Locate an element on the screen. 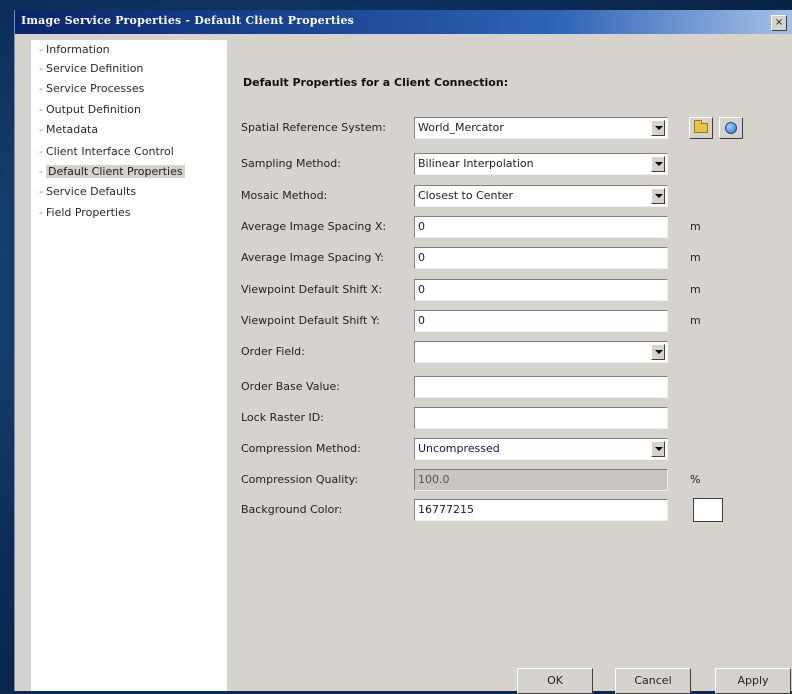  mosaic-method-label: Mosaic Method: is located at coordinates (284, 195).